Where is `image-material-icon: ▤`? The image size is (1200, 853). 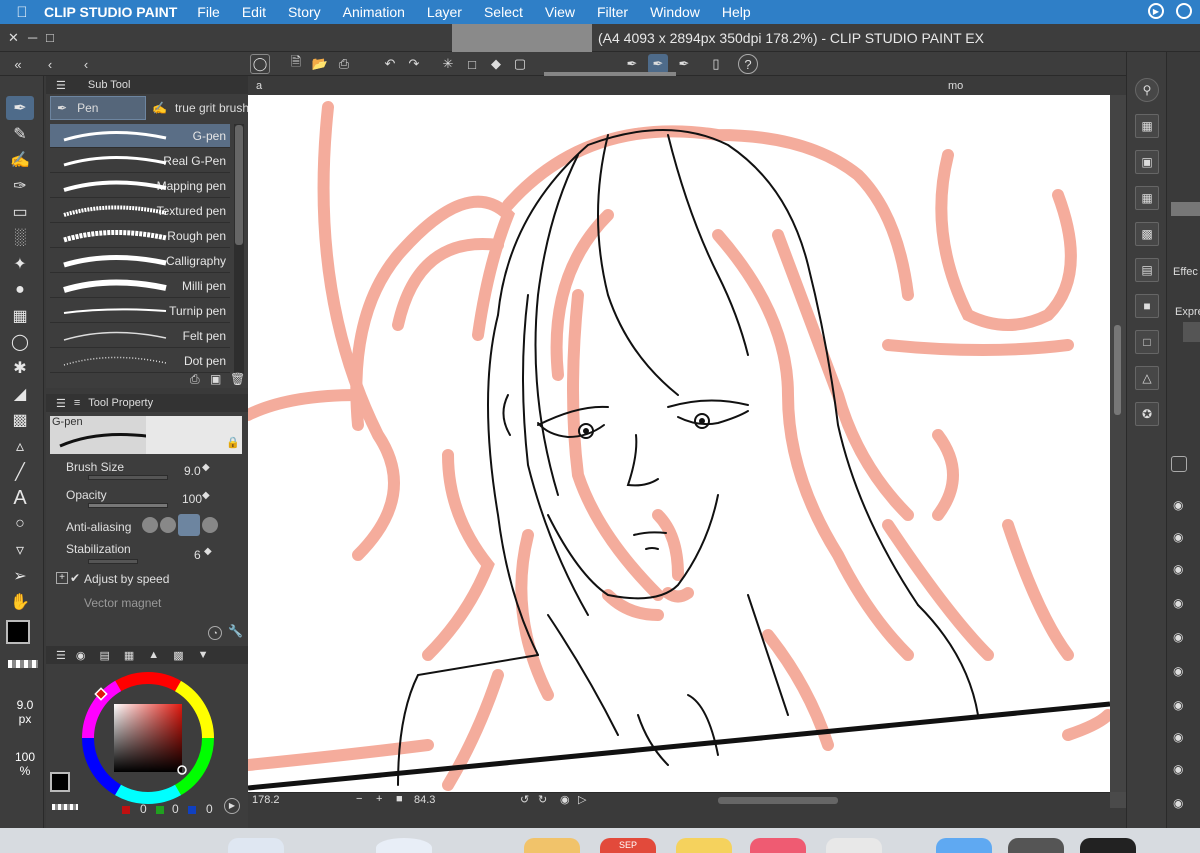 image-material-icon: ▤ is located at coordinates (1147, 270).